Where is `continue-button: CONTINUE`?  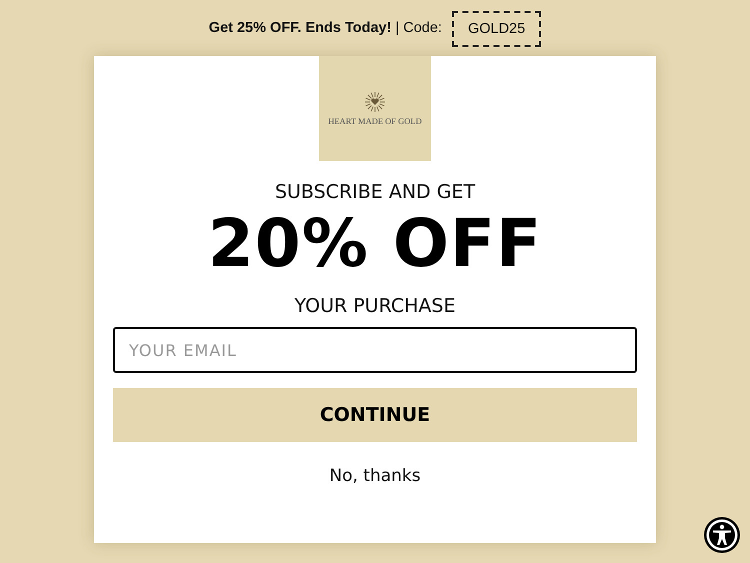
continue-button: CONTINUE is located at coordinates (375, 415).